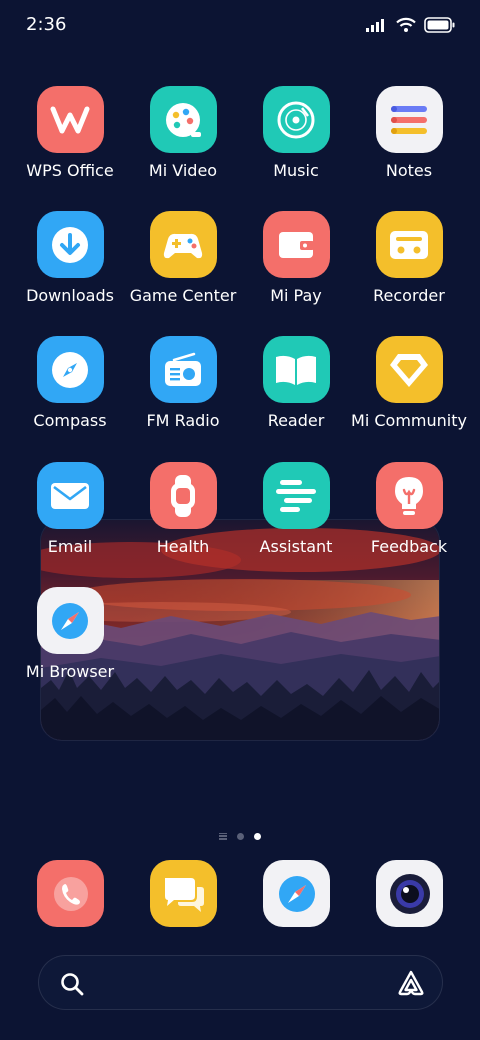 The image size is (480, 1040). What do you see at coordinates (411, 983) in the screenshot?
I see `voice-assistant-icon` at bounding box center [411, 983].